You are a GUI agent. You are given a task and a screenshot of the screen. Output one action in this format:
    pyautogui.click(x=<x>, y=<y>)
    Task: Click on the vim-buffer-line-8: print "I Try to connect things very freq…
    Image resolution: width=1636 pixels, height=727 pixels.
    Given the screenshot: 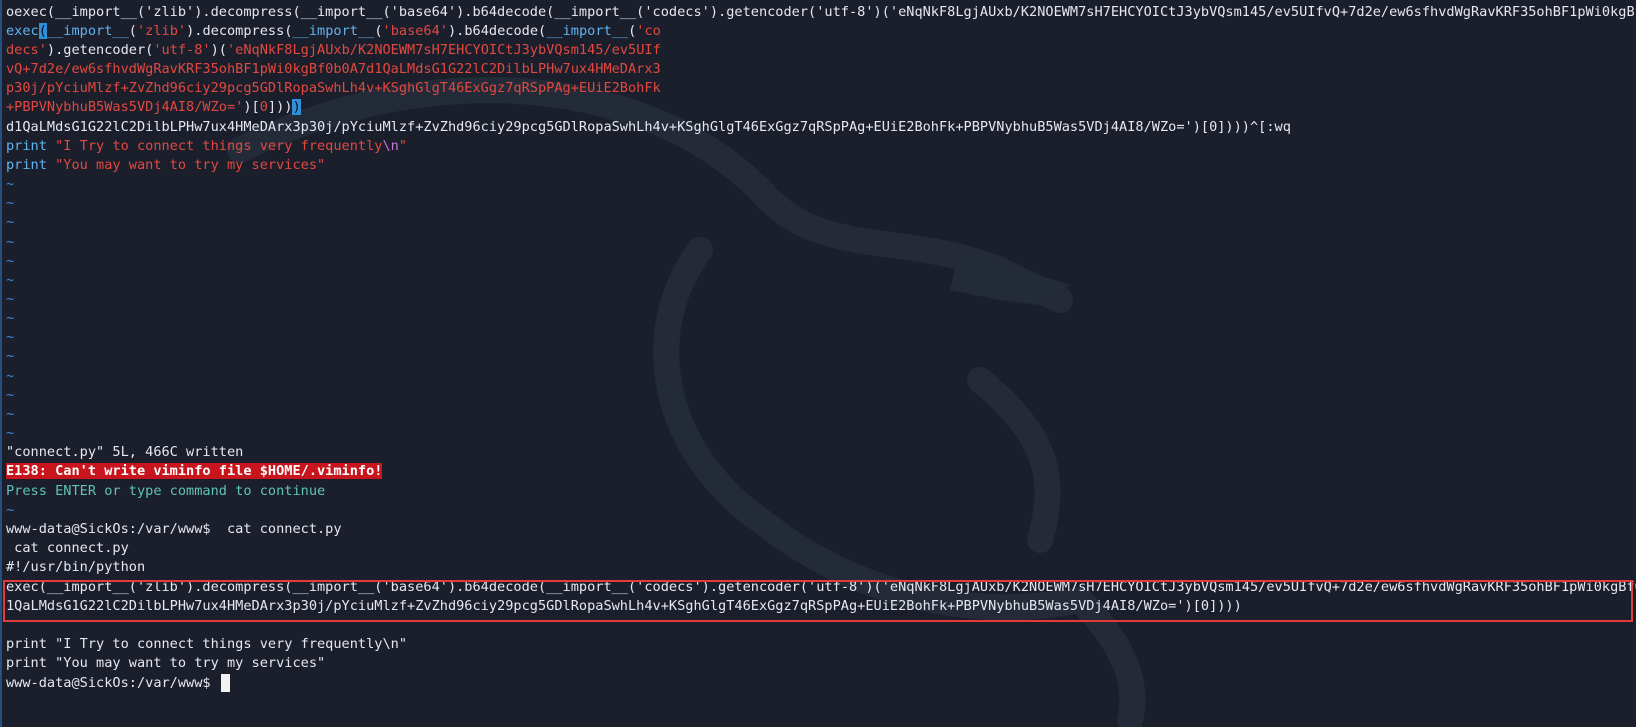 What is the action you would take?
    pyautogui.click(x=206, y=146)
    